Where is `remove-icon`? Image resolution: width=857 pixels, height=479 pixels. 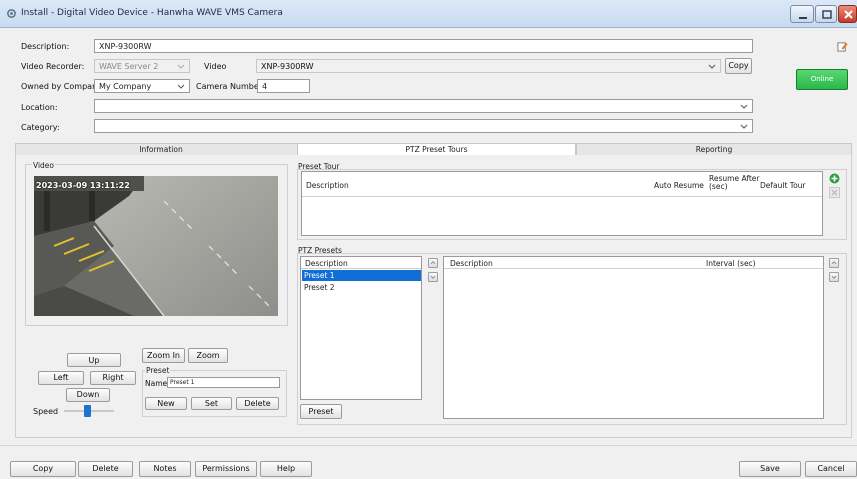 remove-icon is located at coordinates (834, 192).